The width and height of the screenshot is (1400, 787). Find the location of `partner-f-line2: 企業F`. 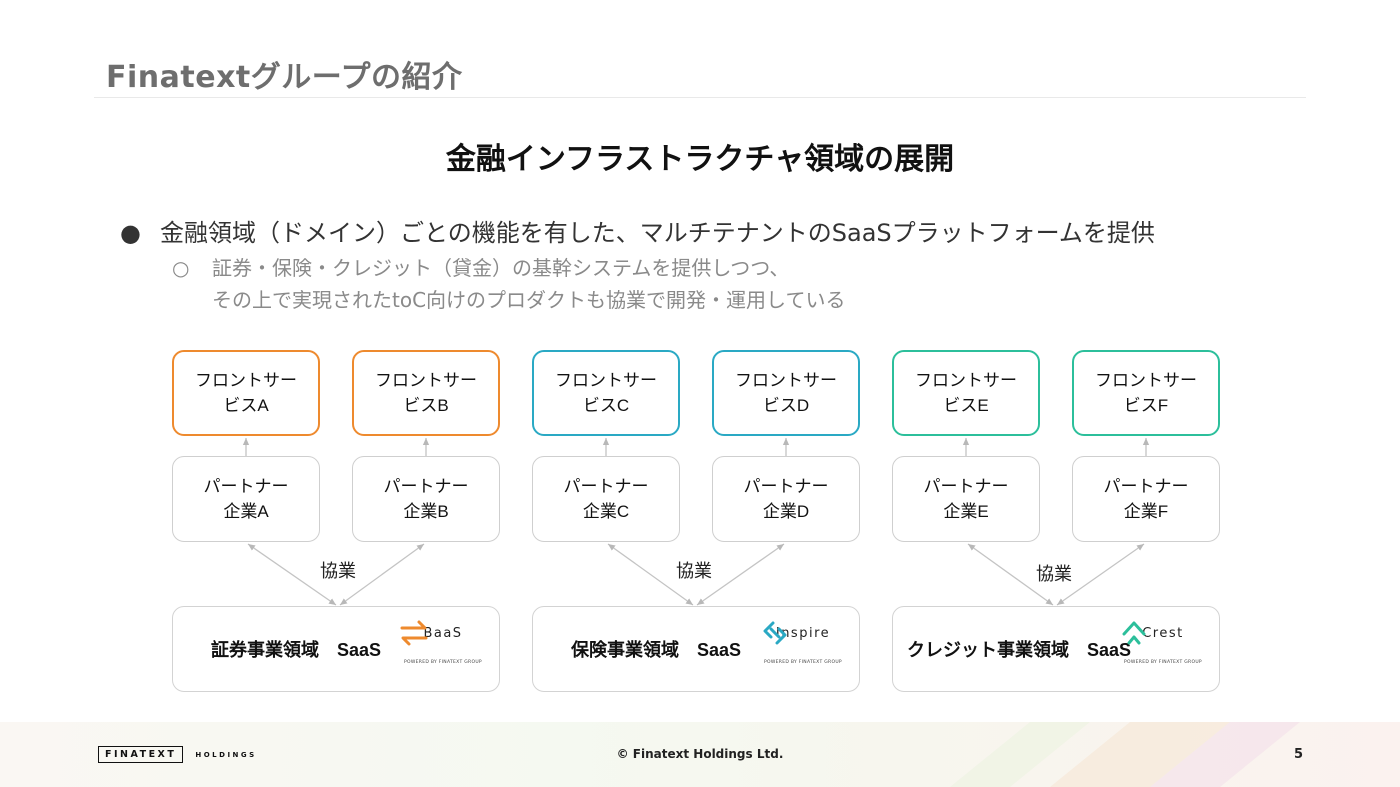

partner-f-line2: 企業F is located at coordinates (1146, 511).